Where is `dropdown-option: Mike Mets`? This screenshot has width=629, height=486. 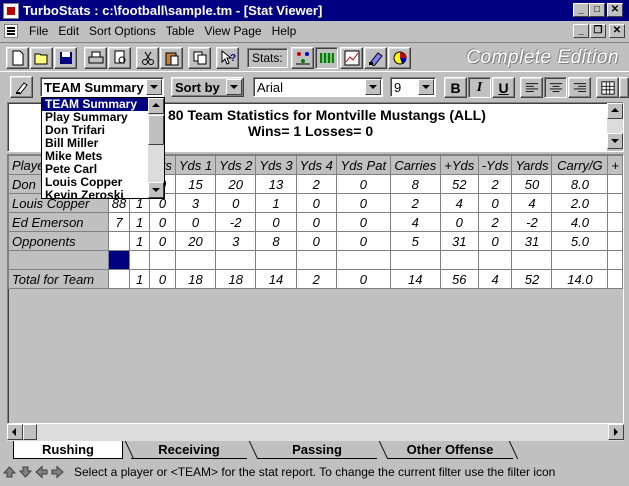 dropdown-option: Mike Mets is located at coordinates (95, 156).